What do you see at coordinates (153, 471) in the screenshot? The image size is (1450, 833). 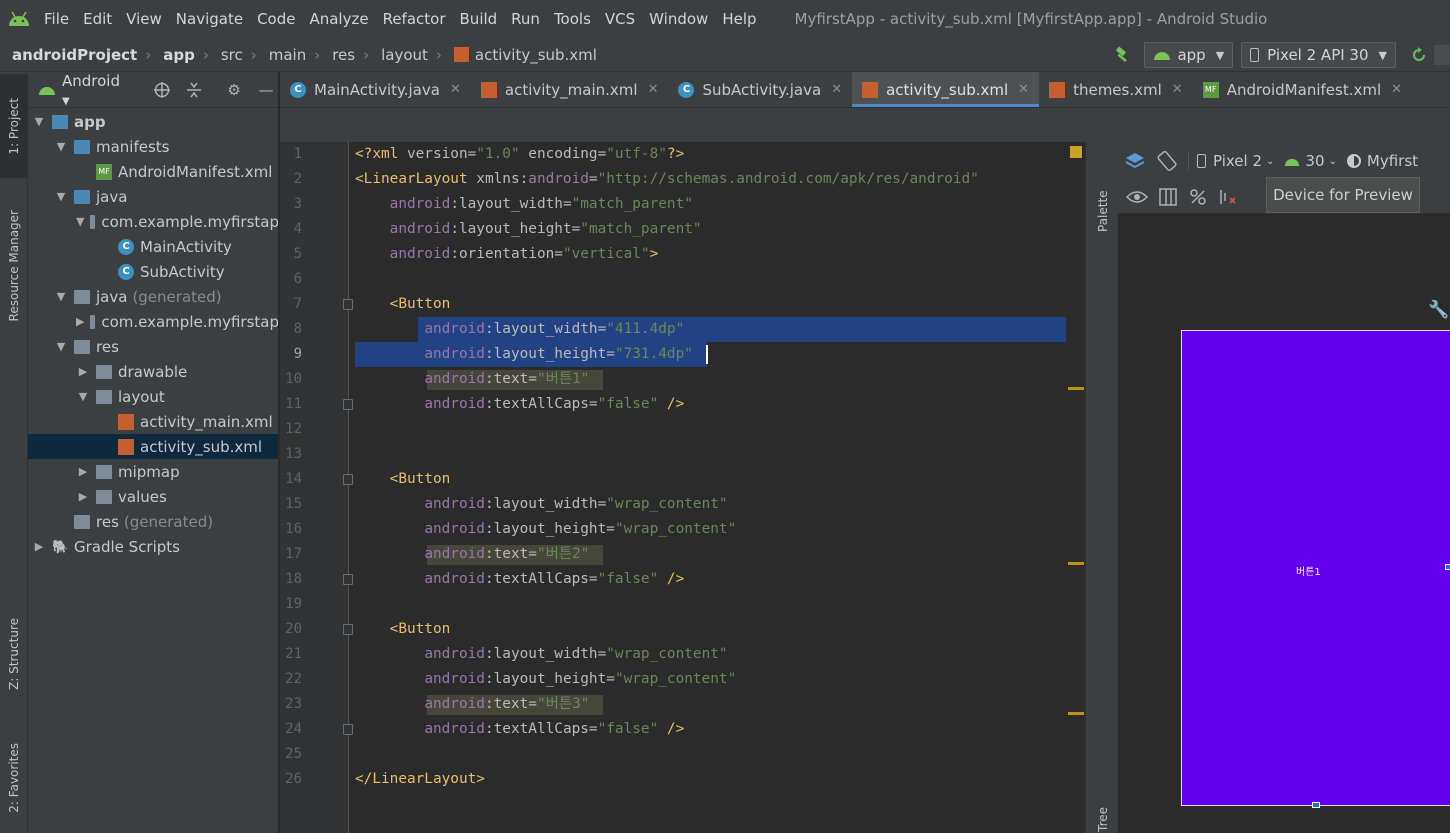 I see `tree-item: ▶ mipmap` at bounding box center [153, 471].